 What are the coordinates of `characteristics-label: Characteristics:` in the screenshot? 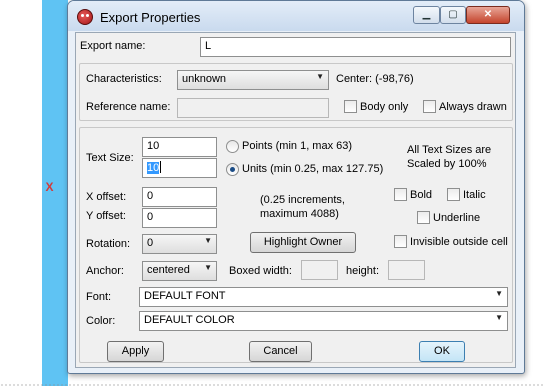 It's located at (124, 79).